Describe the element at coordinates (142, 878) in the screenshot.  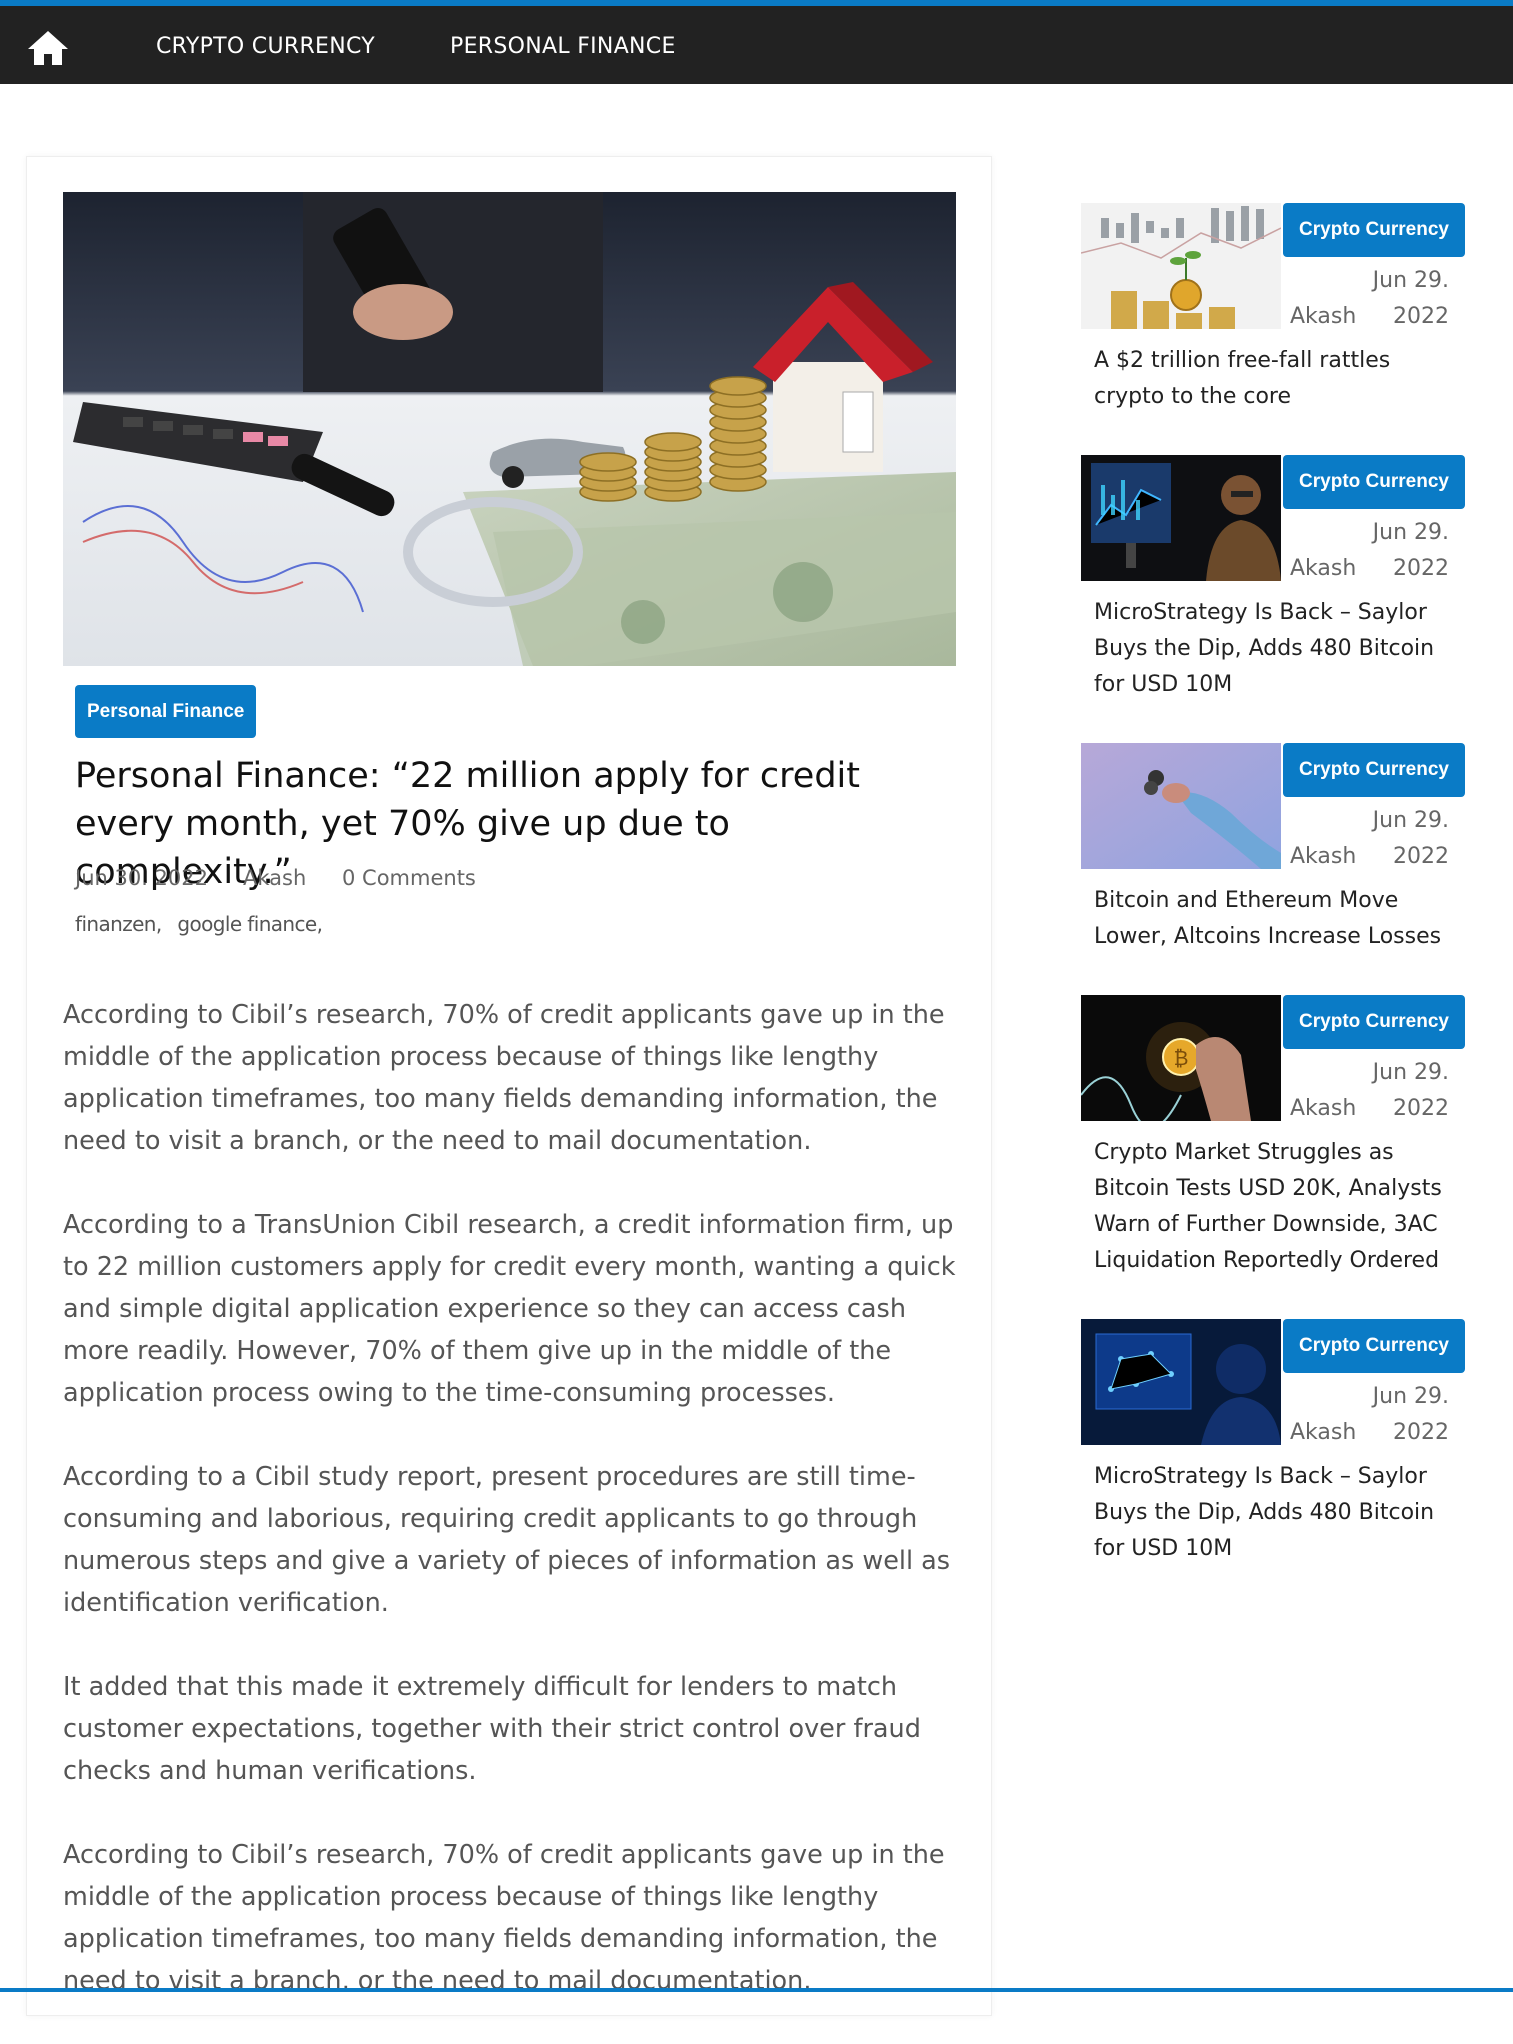
I see `article-date: Jun 30. 2022` at that location.